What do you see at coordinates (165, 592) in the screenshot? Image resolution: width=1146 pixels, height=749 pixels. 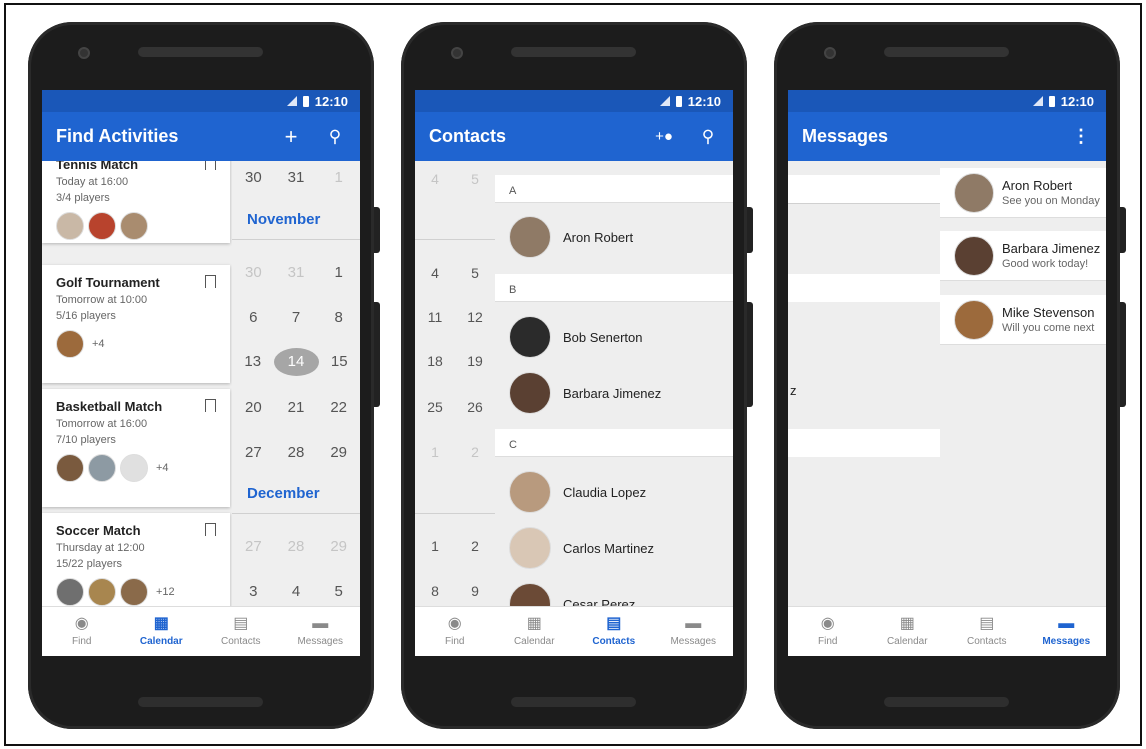 I see `more-players-count: +12` at bounding box center [165, 592].